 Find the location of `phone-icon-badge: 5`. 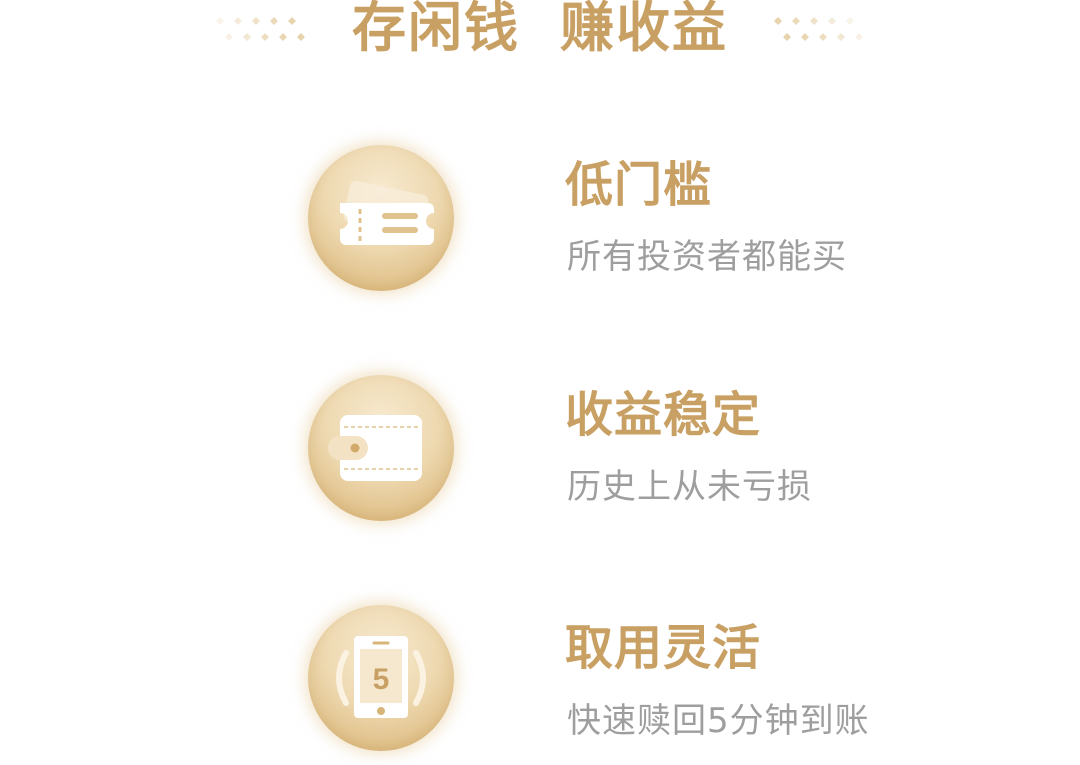

phone-icon-badge: 5 is located at coordinates (381, 678).